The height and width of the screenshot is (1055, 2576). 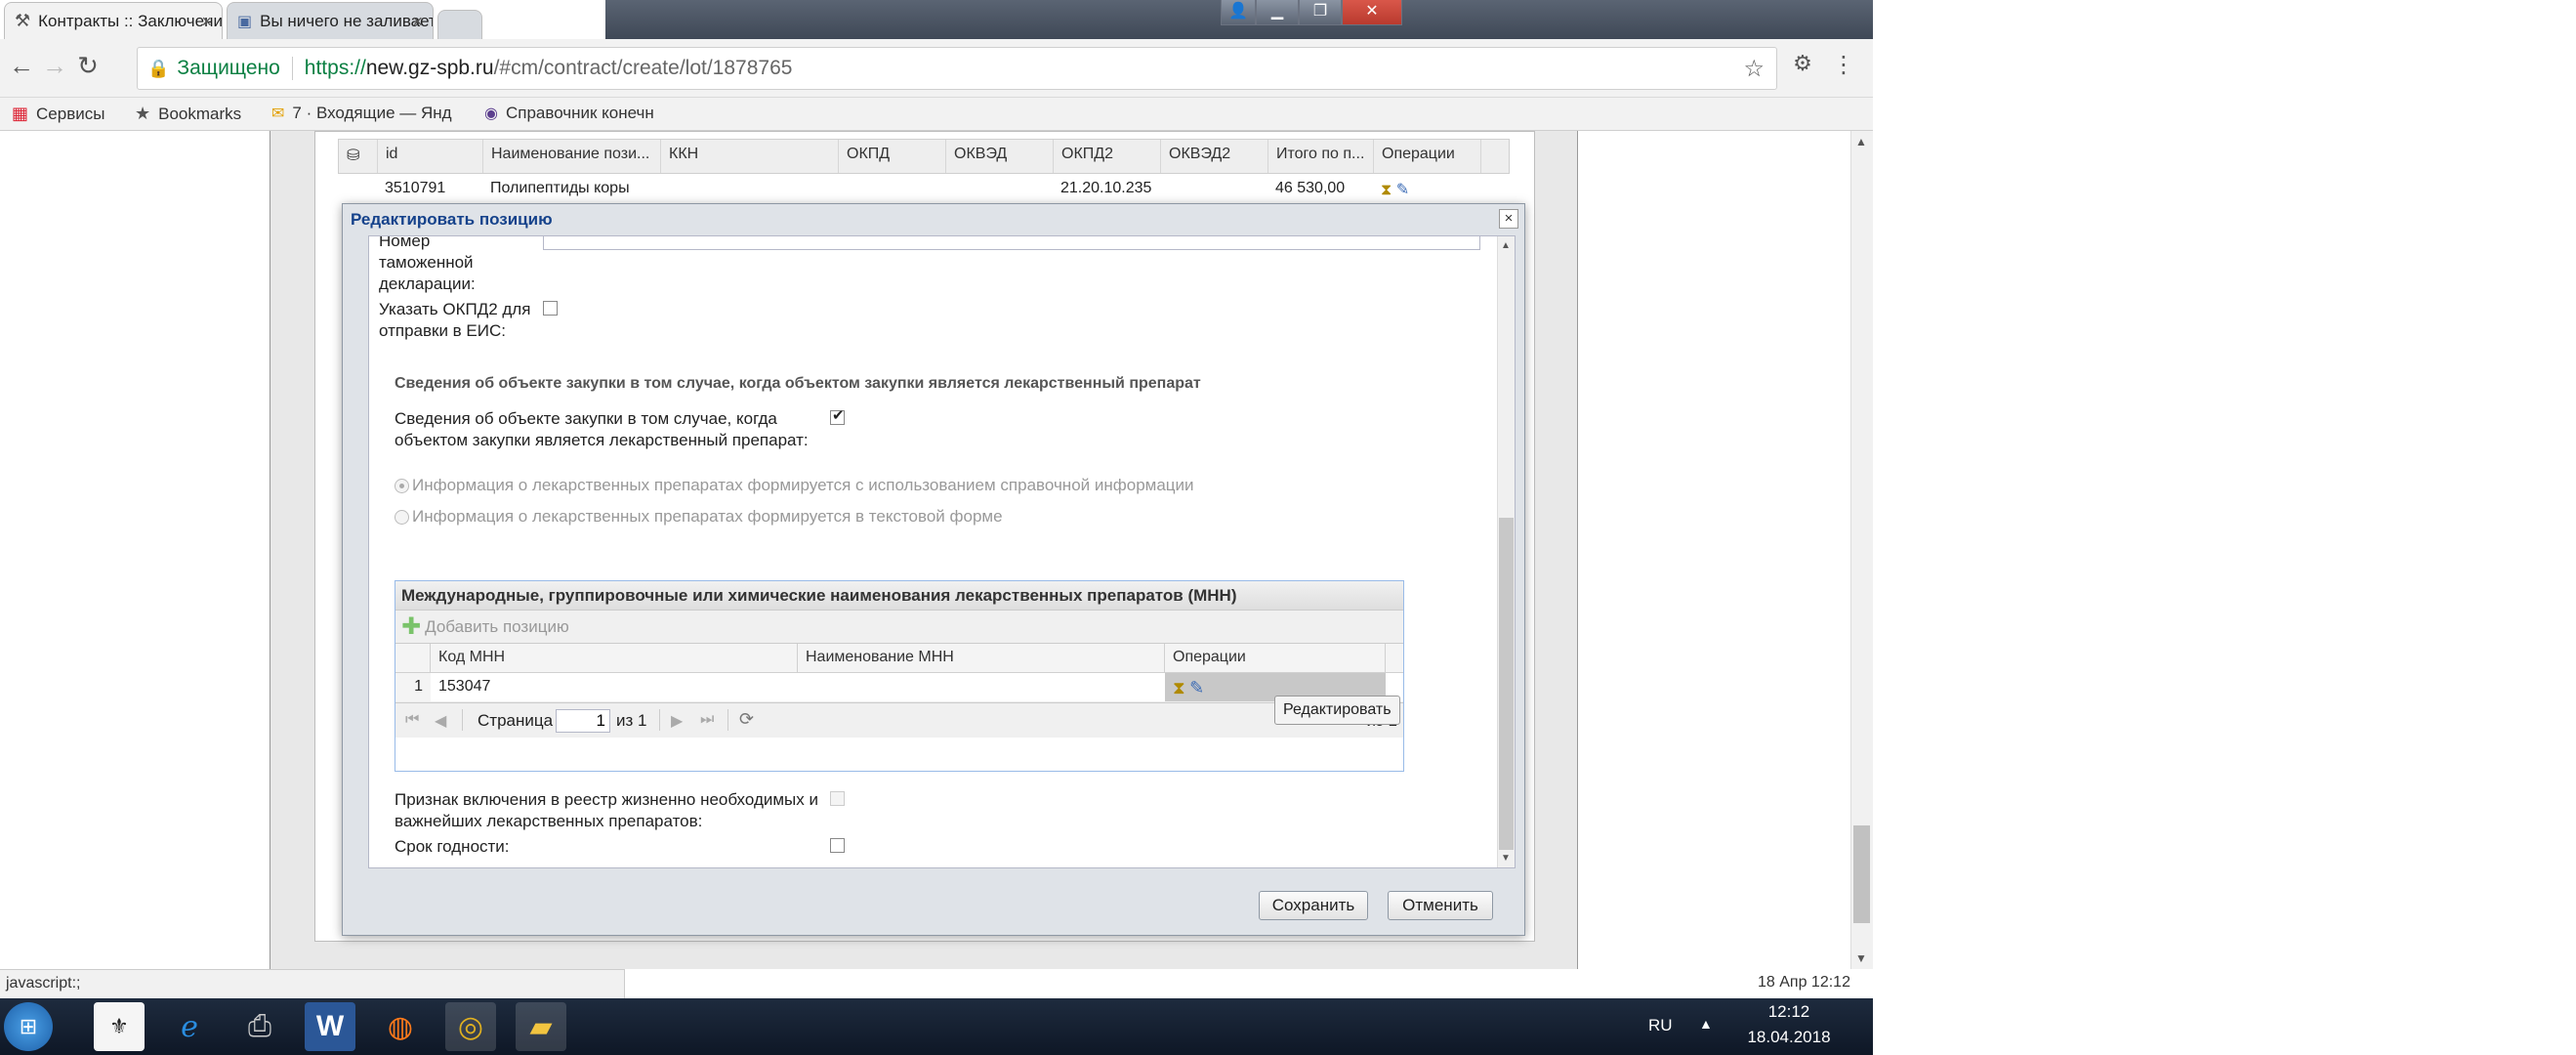 What do you see at coordinates (569, 113) in the screenshot?
I see `bookmark-reference: ◉ Справочник конечн` at bounding box center [569, 113].